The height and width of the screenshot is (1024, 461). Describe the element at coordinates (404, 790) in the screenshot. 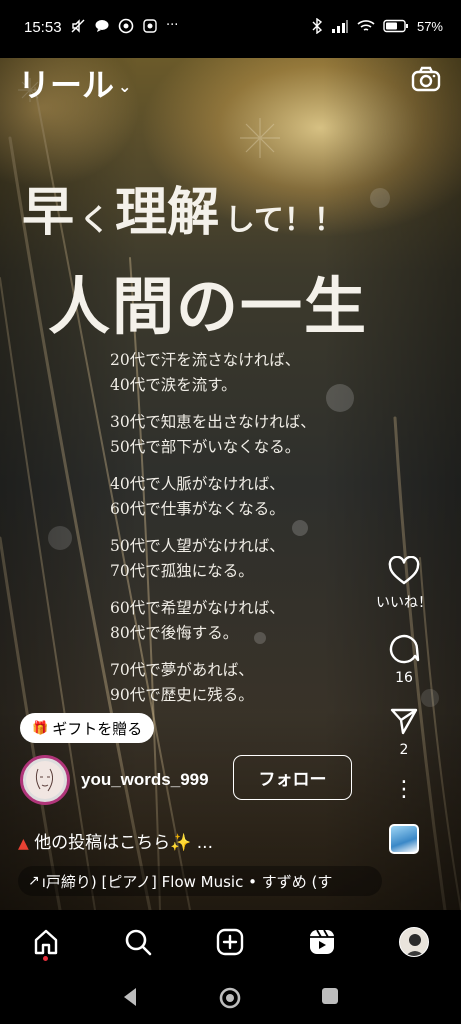

I see `more-vertical-icon: ⋮` at that location.